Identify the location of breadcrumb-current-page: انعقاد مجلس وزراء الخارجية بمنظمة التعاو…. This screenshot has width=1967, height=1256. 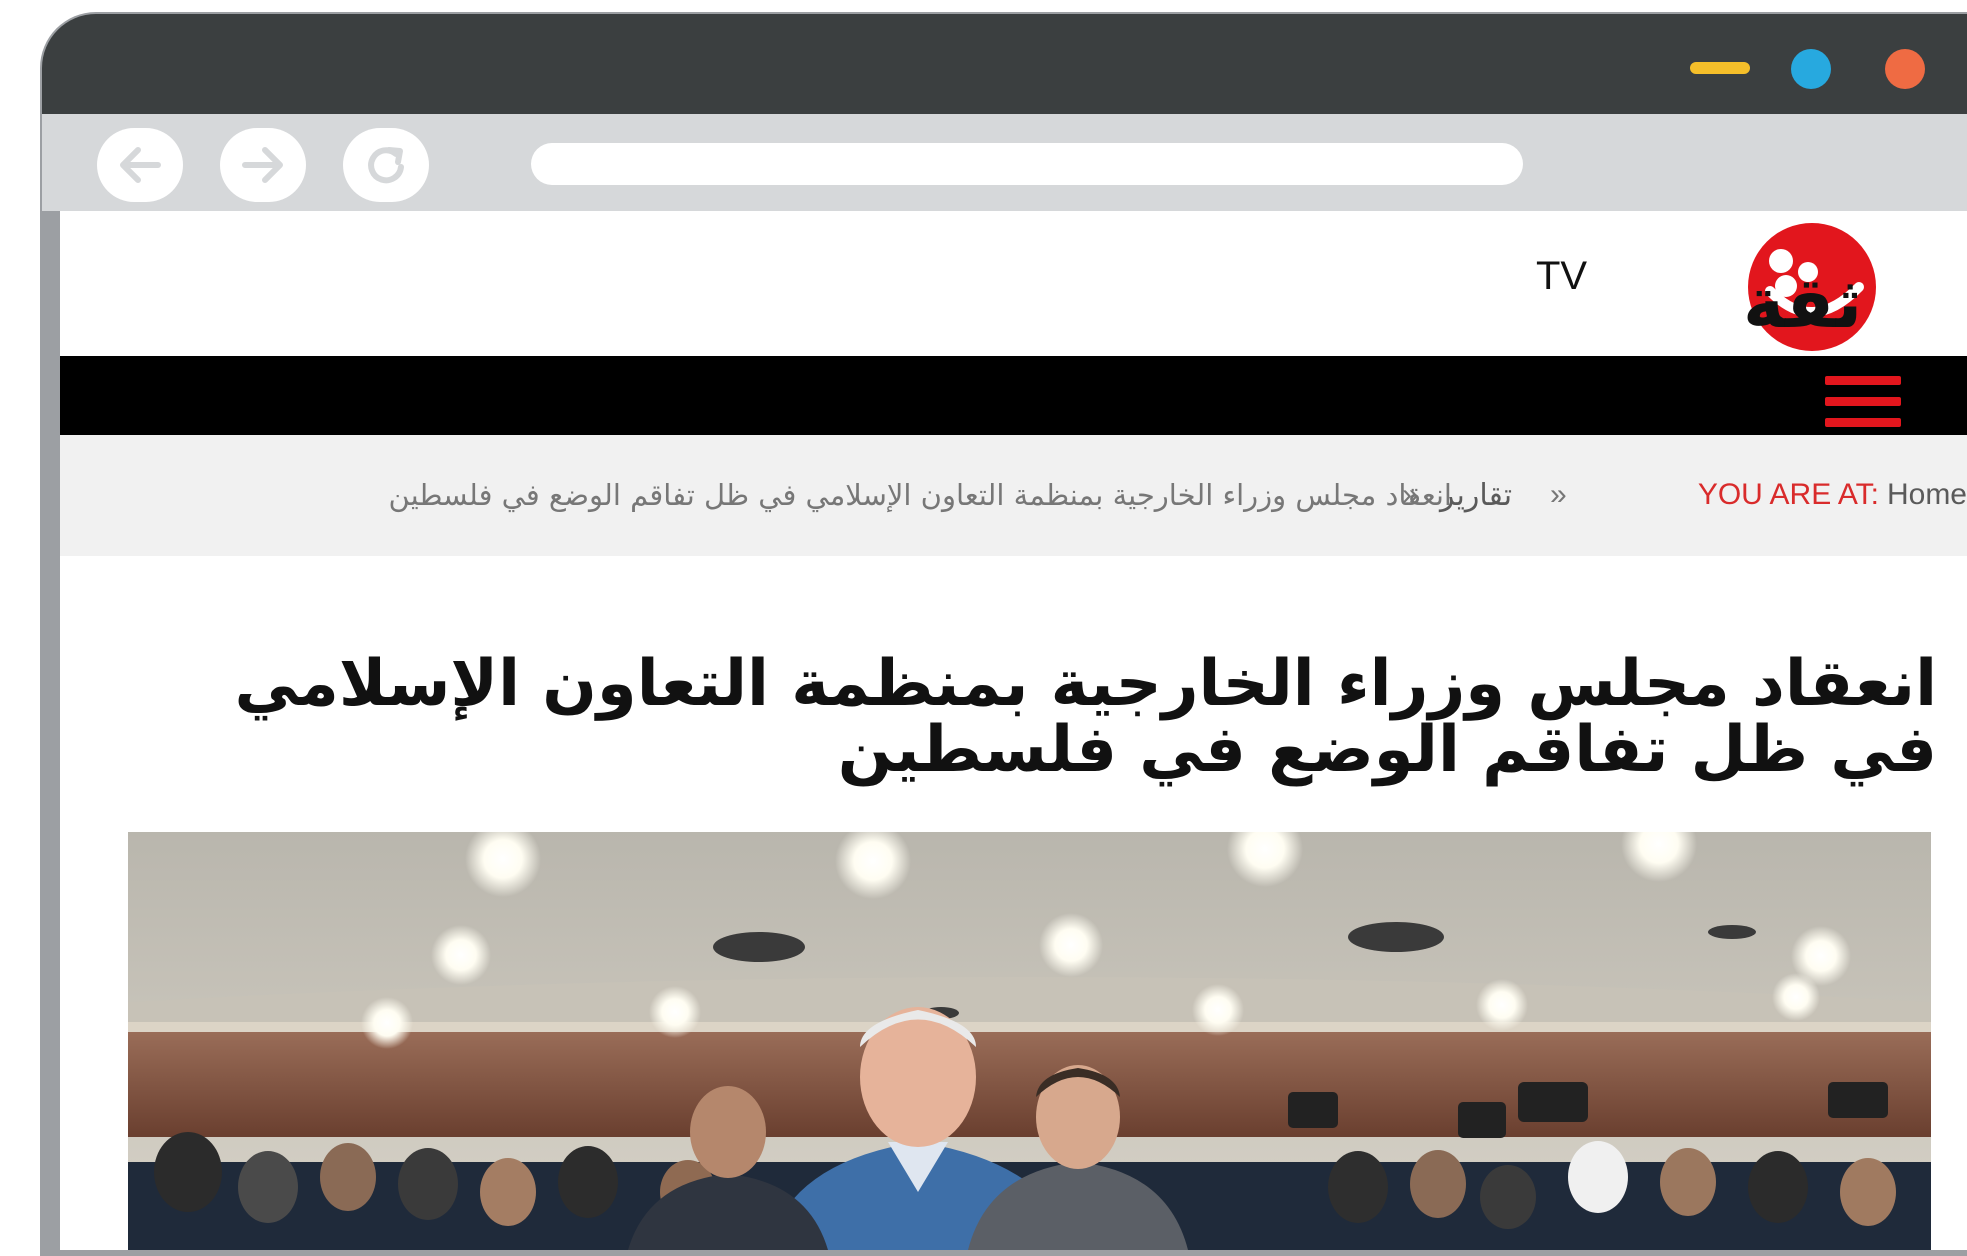
(920, 495).